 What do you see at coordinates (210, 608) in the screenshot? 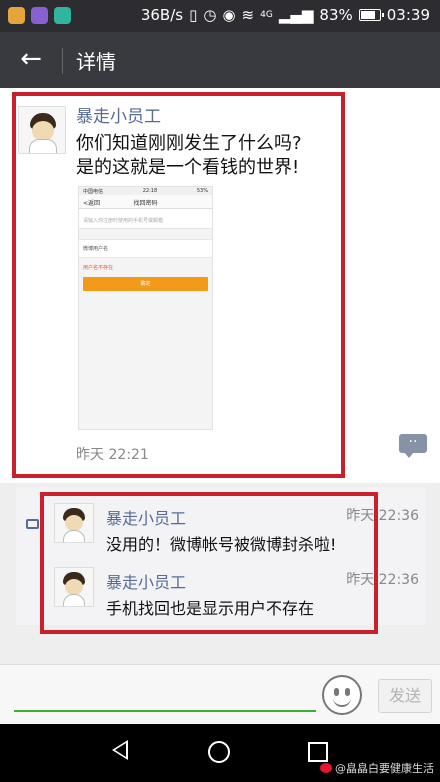
I see `comment-text: 手机找回也是显示用户不存在` at bounding box center [210, 608].